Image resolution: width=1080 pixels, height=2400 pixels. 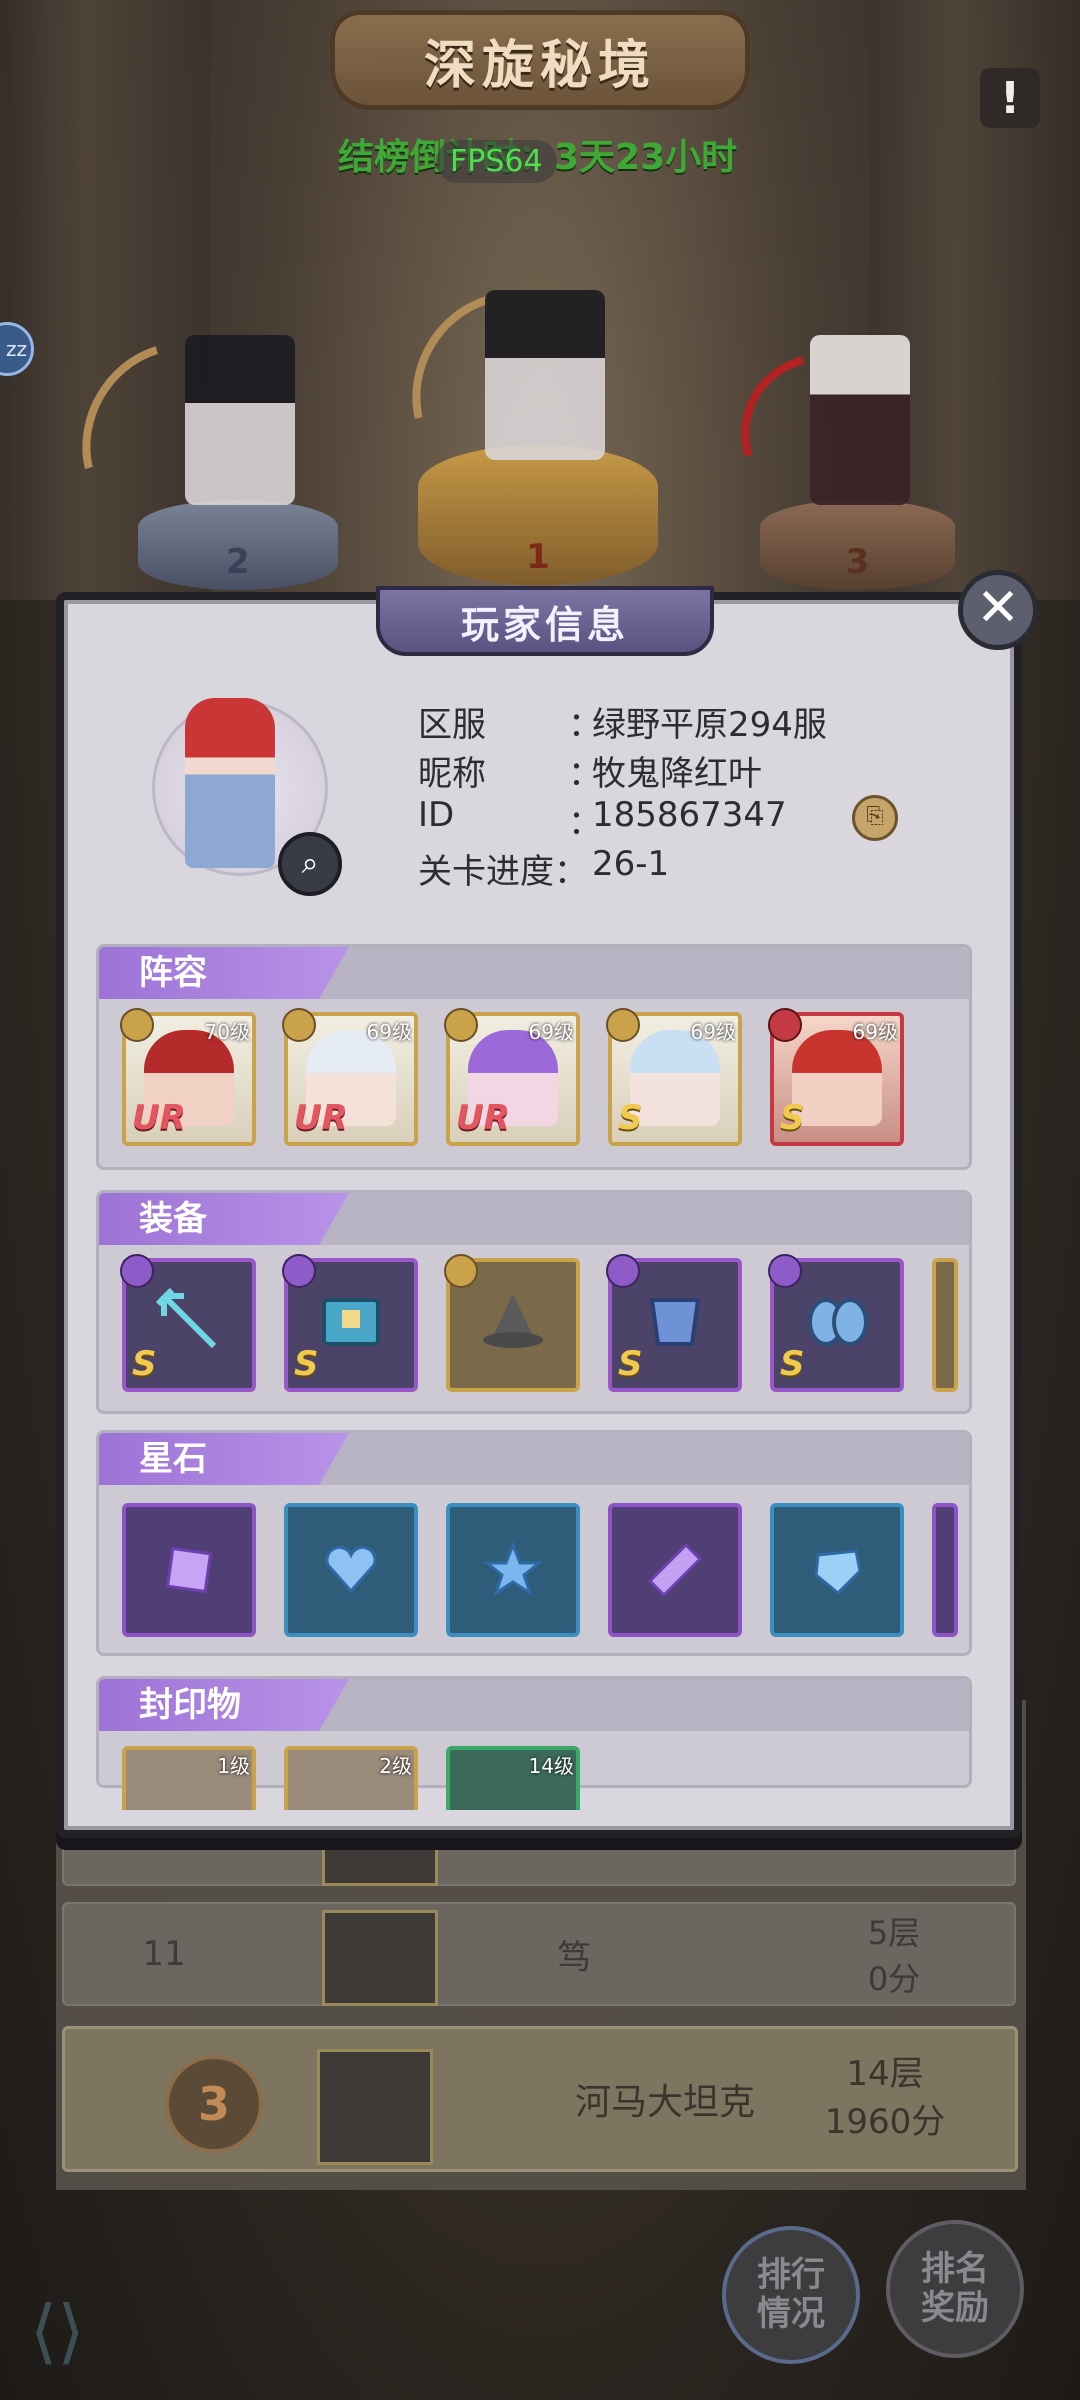 What do you see at coordinates (539, 1954) in the screenshot?
I see `table-row: 11 笃 5层 0分` at bounding box center [539, 1954].